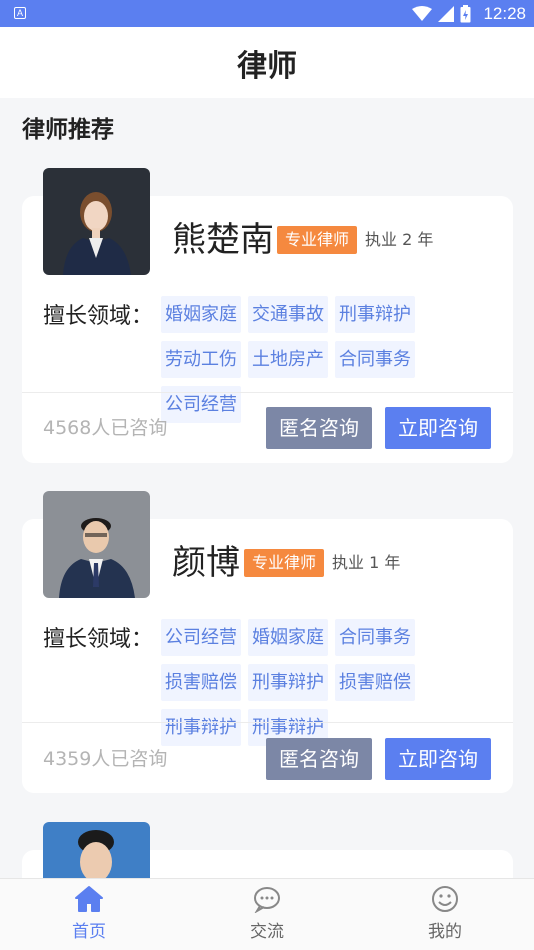  Describe the element at coordinates (399, 239) in the screenshot. I see `practice-years: 执业 2 年` at that location.